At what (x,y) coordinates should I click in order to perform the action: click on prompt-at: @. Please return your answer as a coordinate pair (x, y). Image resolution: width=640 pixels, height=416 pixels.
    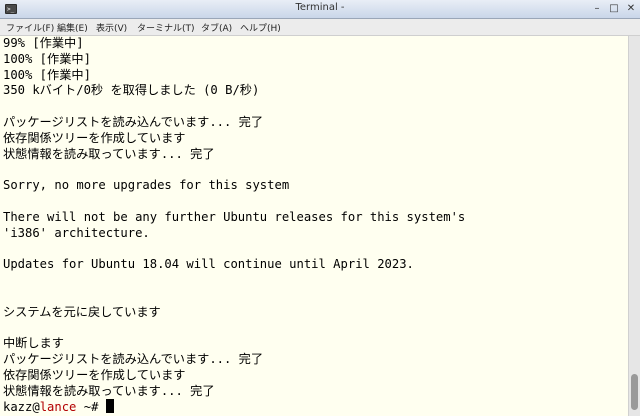
    Looking at the image, I should click on (36, 407).